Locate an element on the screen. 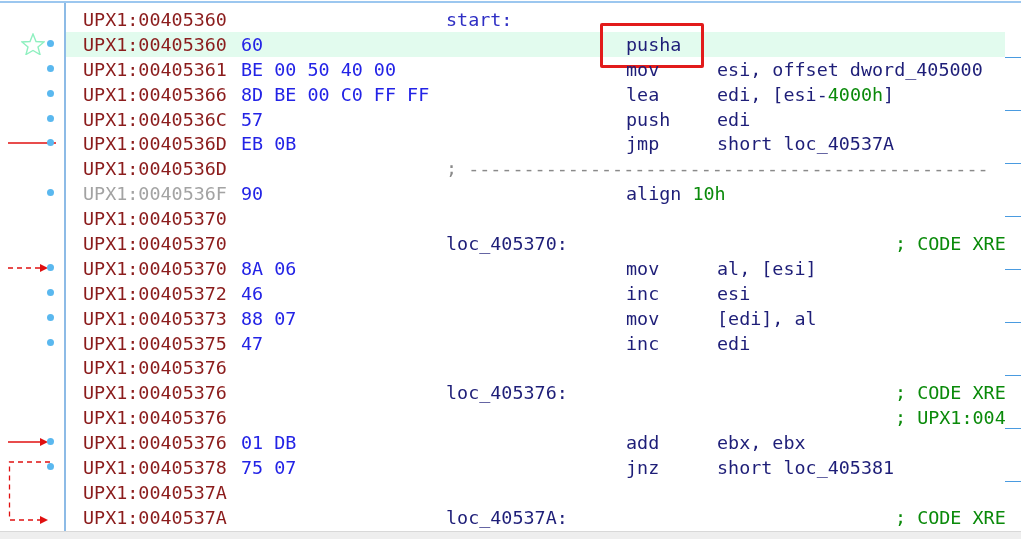 This screenshot has height=539, width=1021. address-text: UPX1:00405373 is located at coordinates (155, 318).